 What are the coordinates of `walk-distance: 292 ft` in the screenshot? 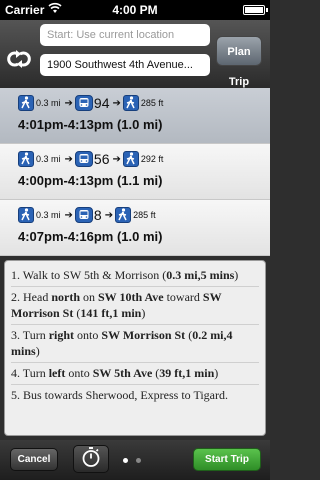 It's located at (152, 159).